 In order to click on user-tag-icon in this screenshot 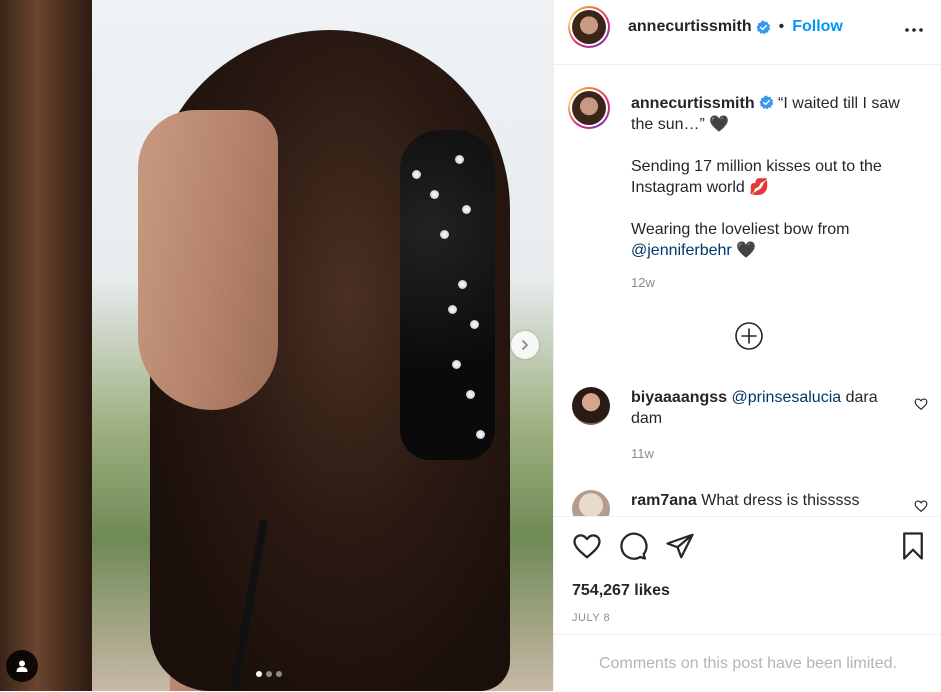, I will do `click(22, 666)`.